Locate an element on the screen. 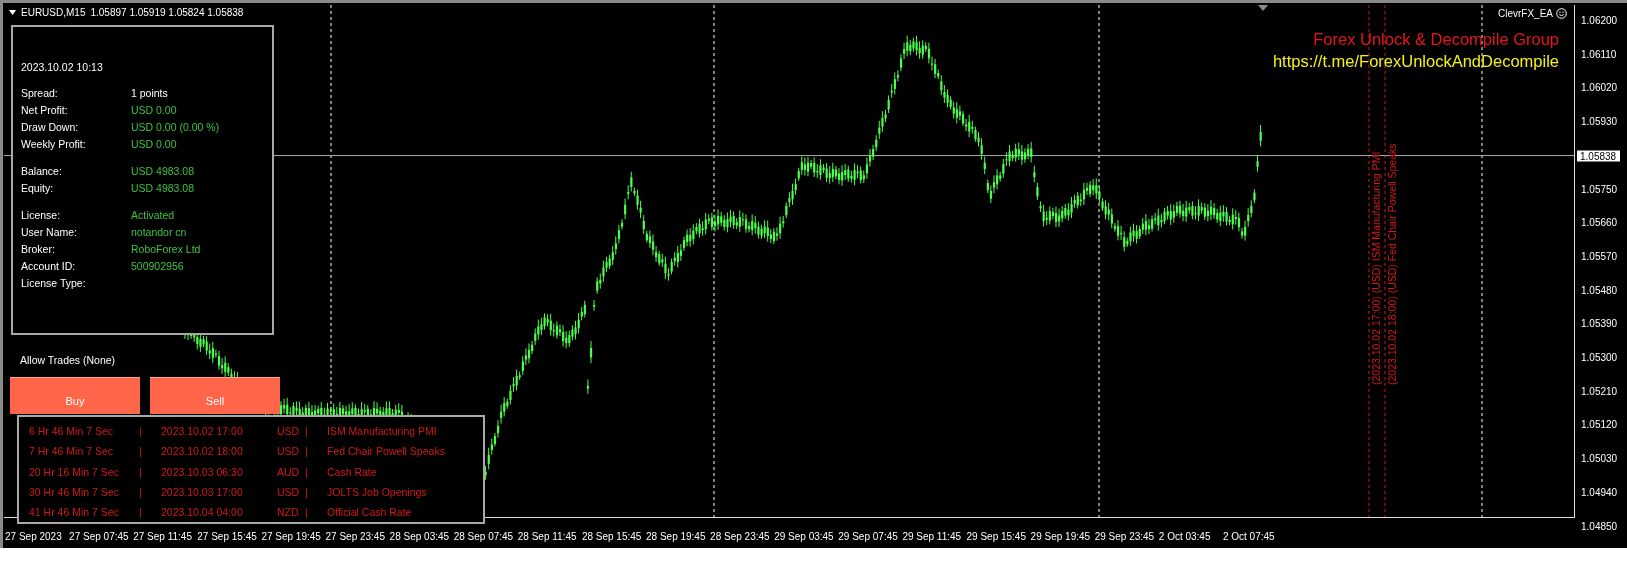  info-label: Draw Down: is located at coordinates (50, 126).